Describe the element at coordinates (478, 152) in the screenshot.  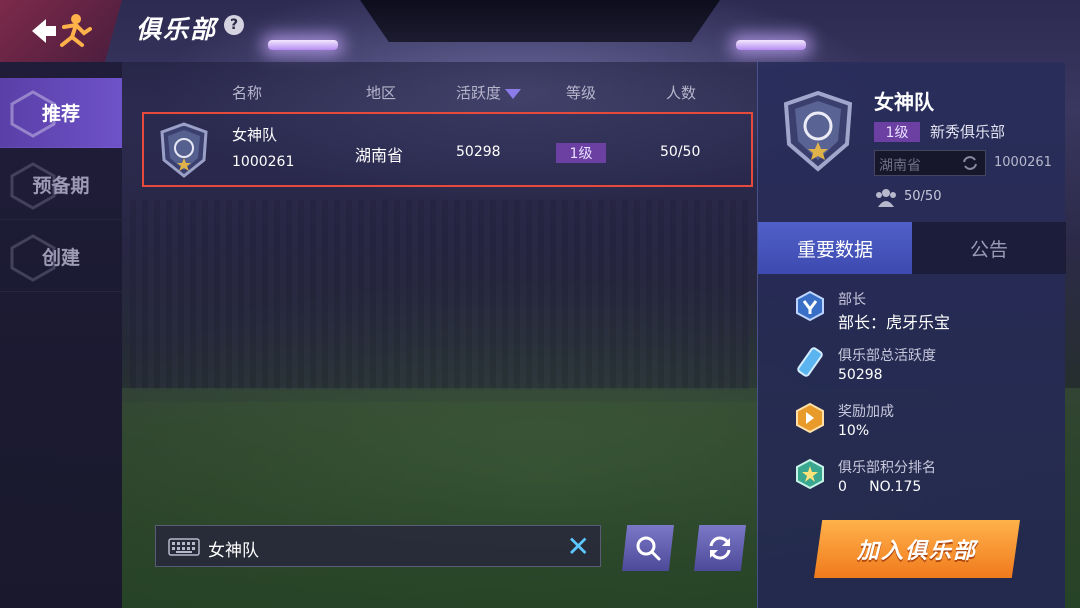
I see `club-activity: 50298` at that location.